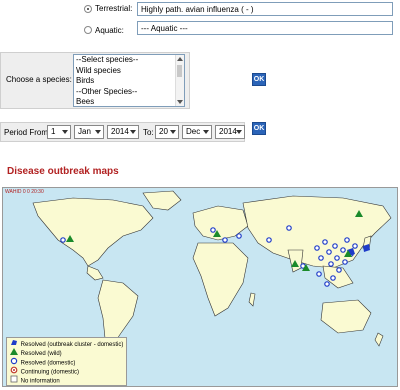 The width and height of the screenshot is (400, 390). What do you see at coordinates (28, 132) in the screenshot?
I see `period-from-label: Period From :` at bounding box center [28, 132].